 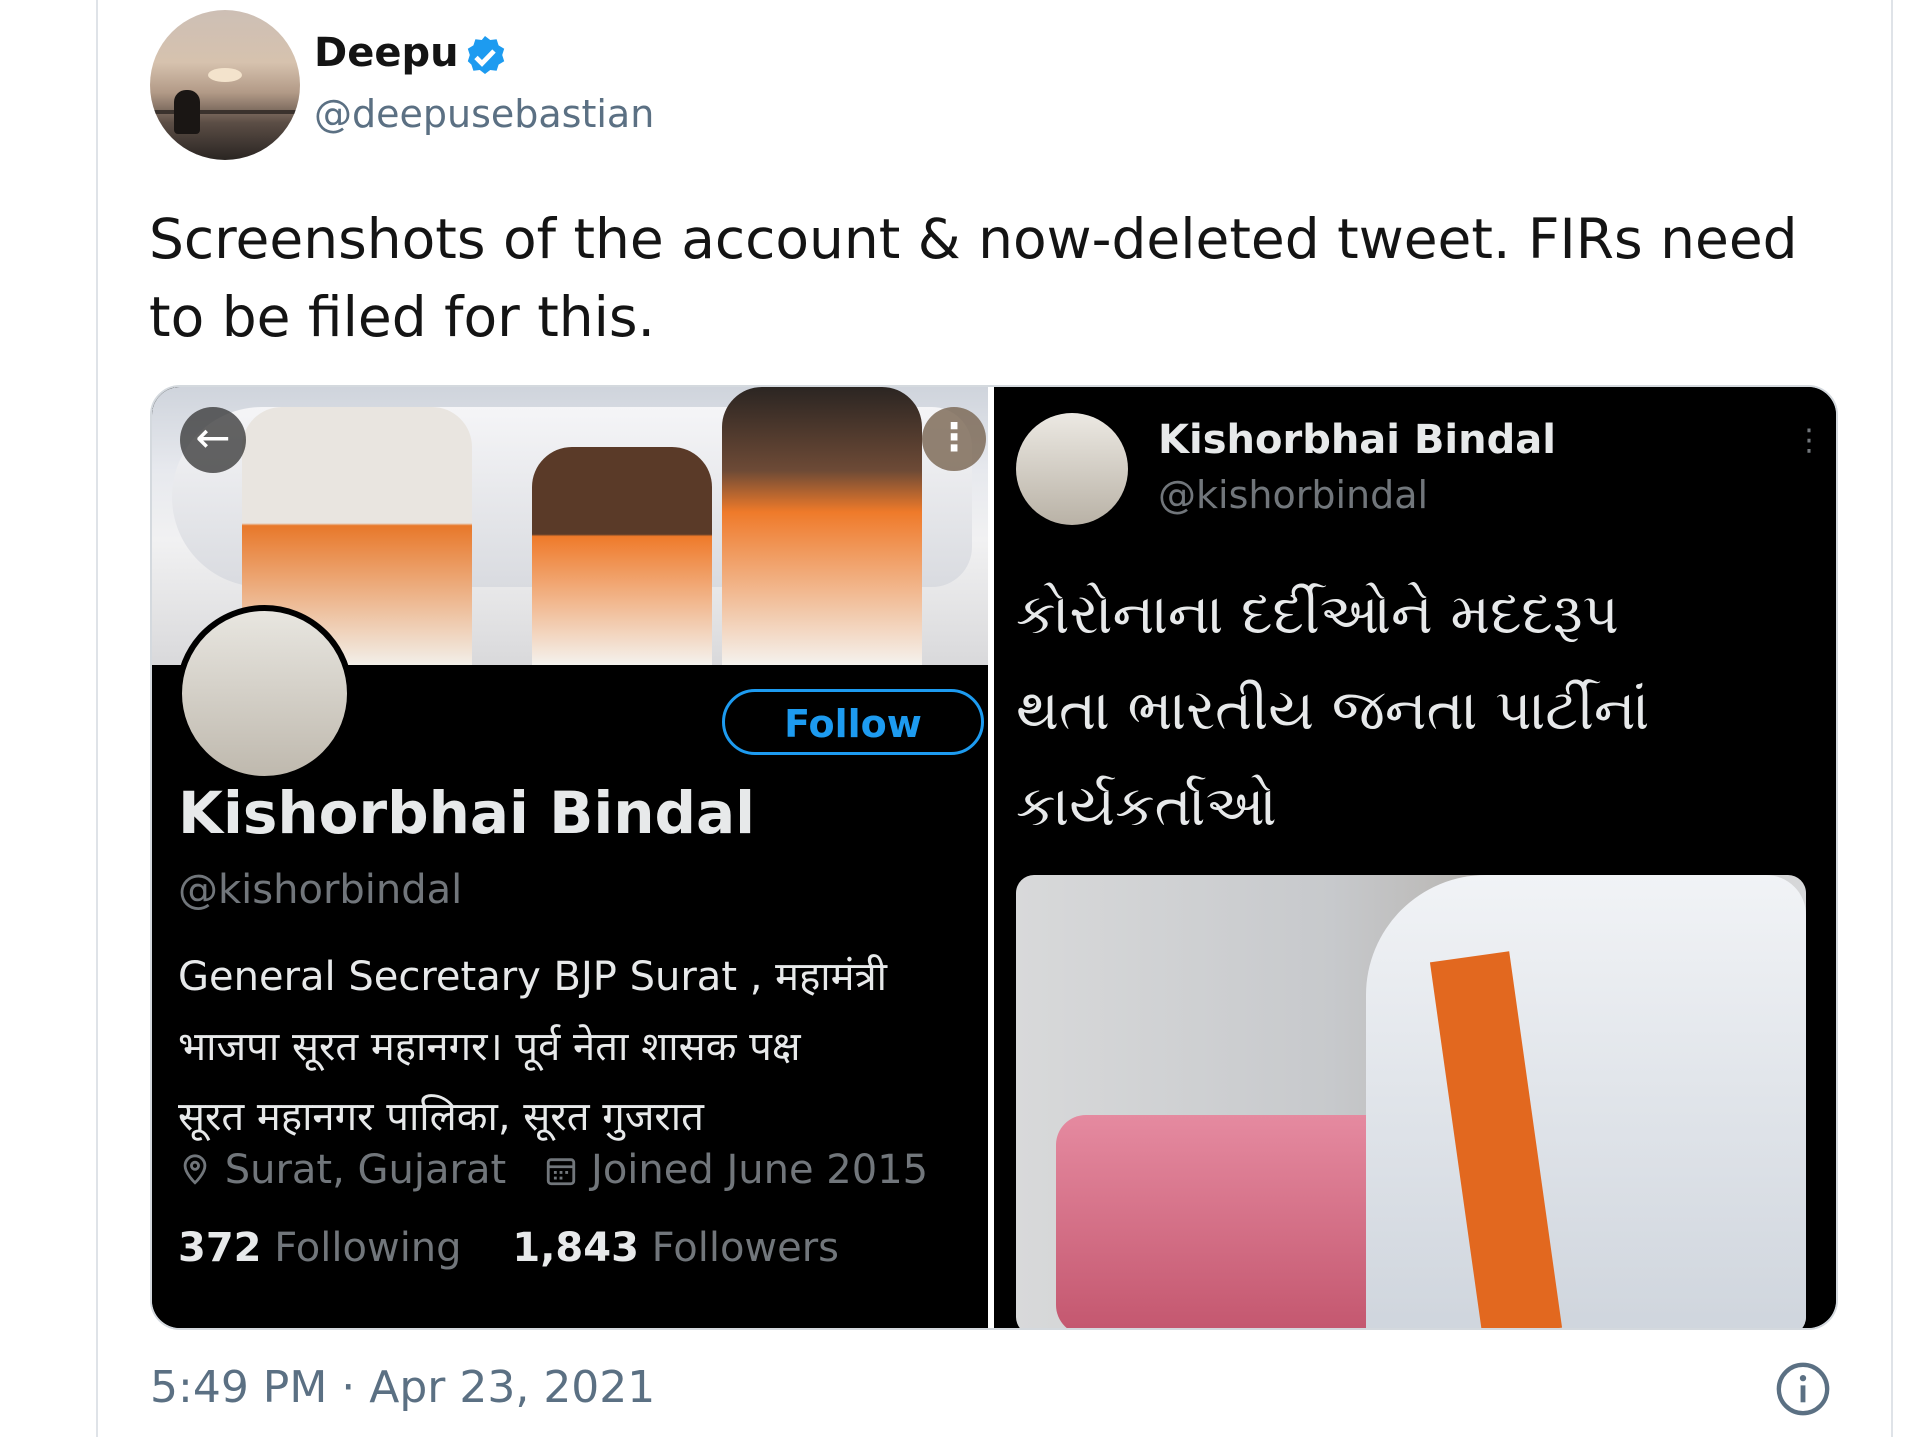 What do you see at coordinates (1333, 710) in the screenshot?
I see `deleted-tweet-line: થતા ભારતીય જનતા પાર્ટીનાં` at bounding box center [1333, 710].